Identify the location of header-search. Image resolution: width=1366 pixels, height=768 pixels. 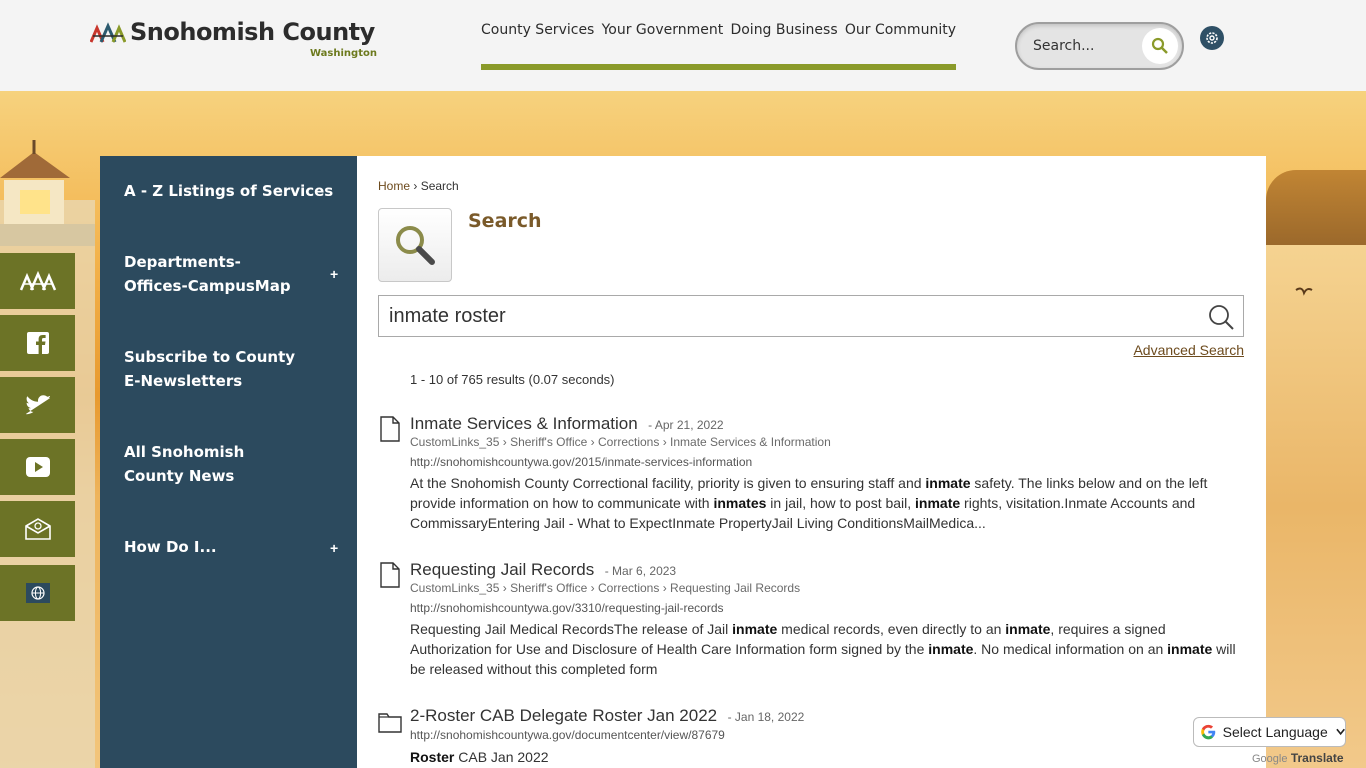
(1099, 46).